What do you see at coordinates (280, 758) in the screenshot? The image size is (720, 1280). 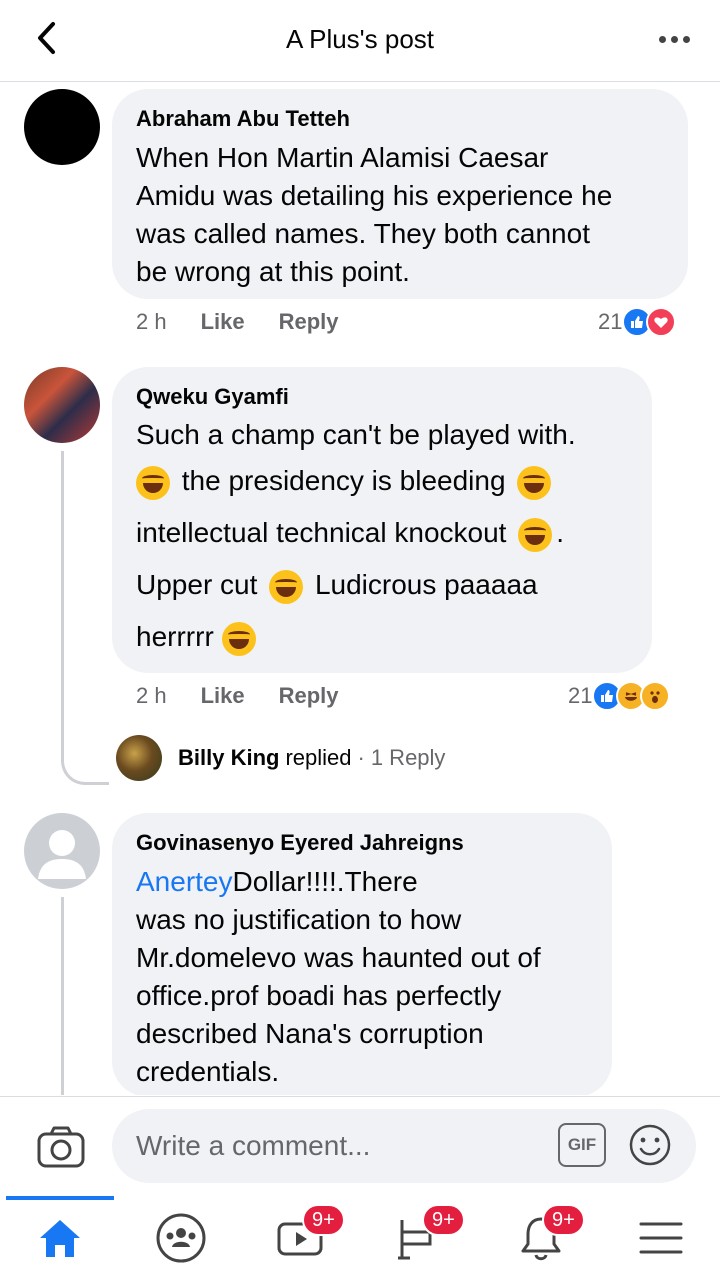 I see `reply-preview: Billy King replied · 1 Reply` at bounding box center [280, 758].